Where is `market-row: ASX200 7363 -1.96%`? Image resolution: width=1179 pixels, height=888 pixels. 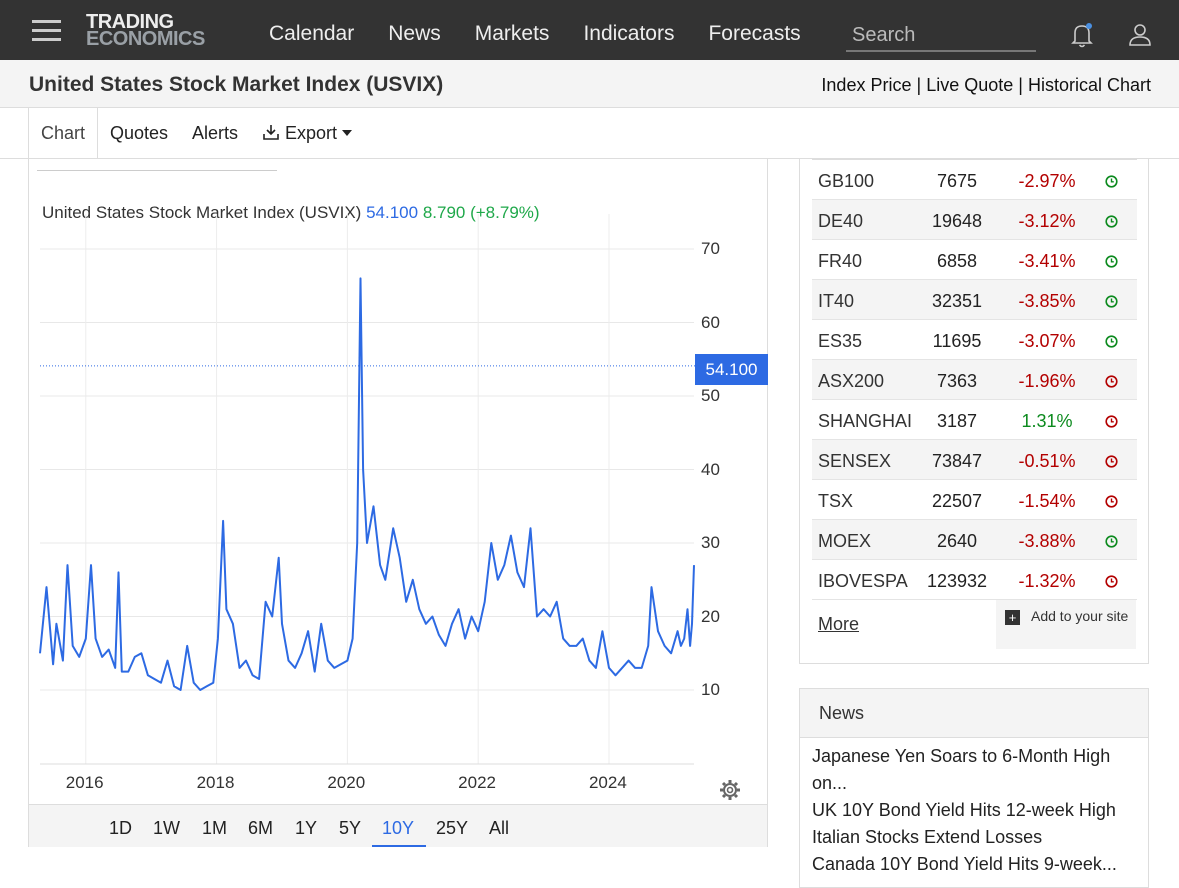
market-row: ASX200 7363 -1.96% is located at coordinates (974, 380).